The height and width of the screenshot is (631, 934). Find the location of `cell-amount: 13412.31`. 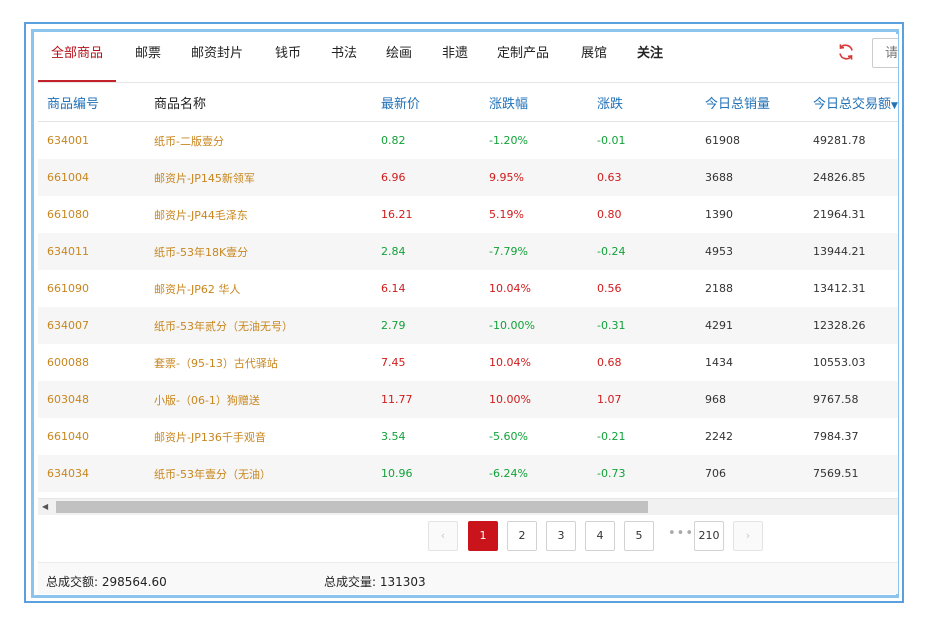

cell-amount: 13412.31 is located at coordinates (839, 288).